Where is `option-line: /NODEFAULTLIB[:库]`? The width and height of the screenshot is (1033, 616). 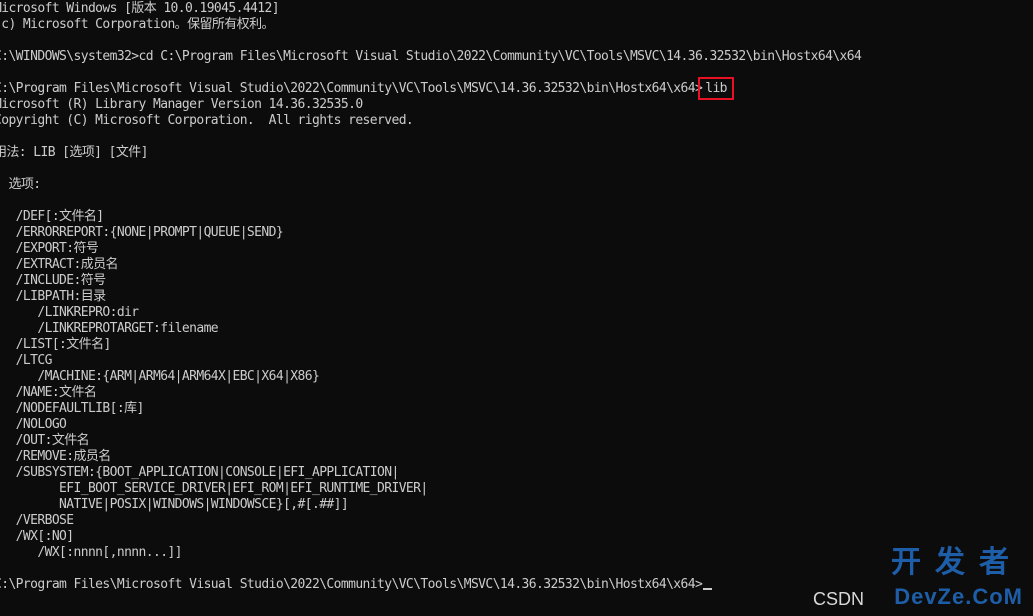 option-line: /NODEFAULTLIB[:库] is located at coordinates (72, 408).